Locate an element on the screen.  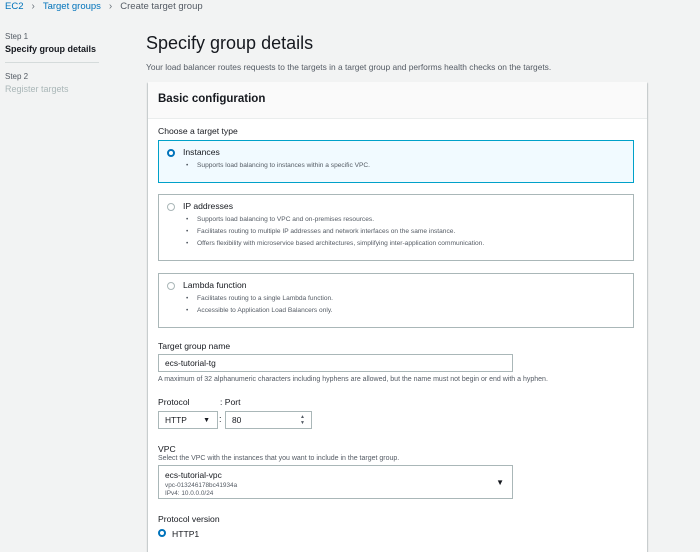
protocol-version-label: Protocol version is located at coordinates (189, 519).